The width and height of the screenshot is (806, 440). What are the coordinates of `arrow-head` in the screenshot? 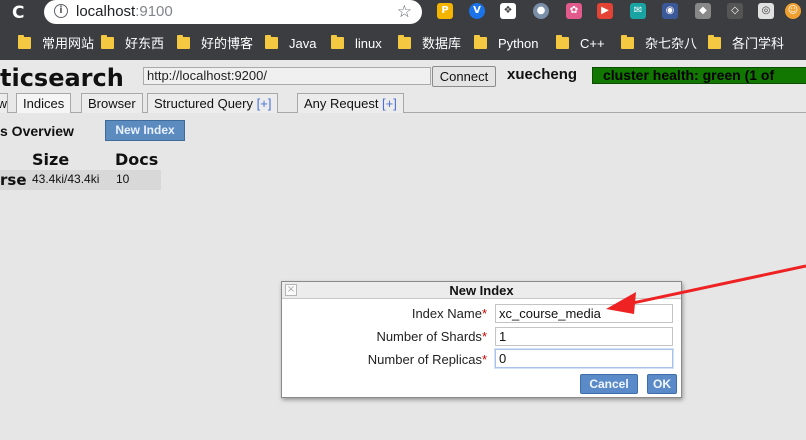 It's located at (621, 303).